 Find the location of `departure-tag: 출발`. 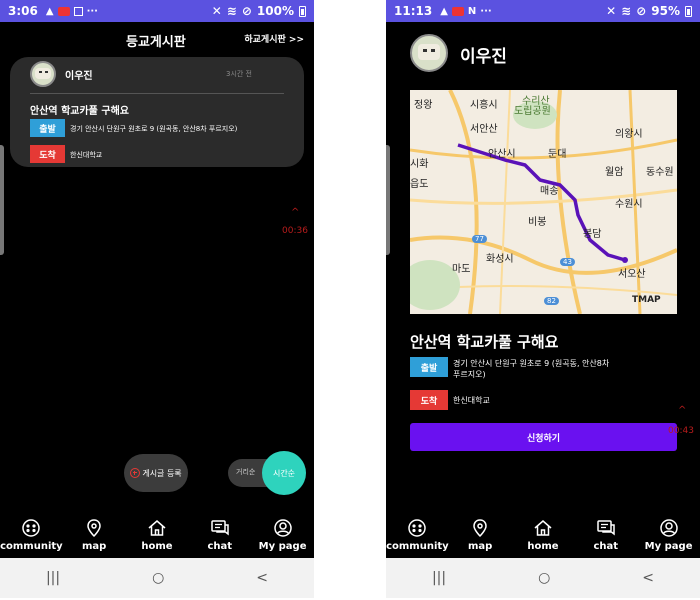

departure-tag: 출발 is located at coordinates (429, 367).